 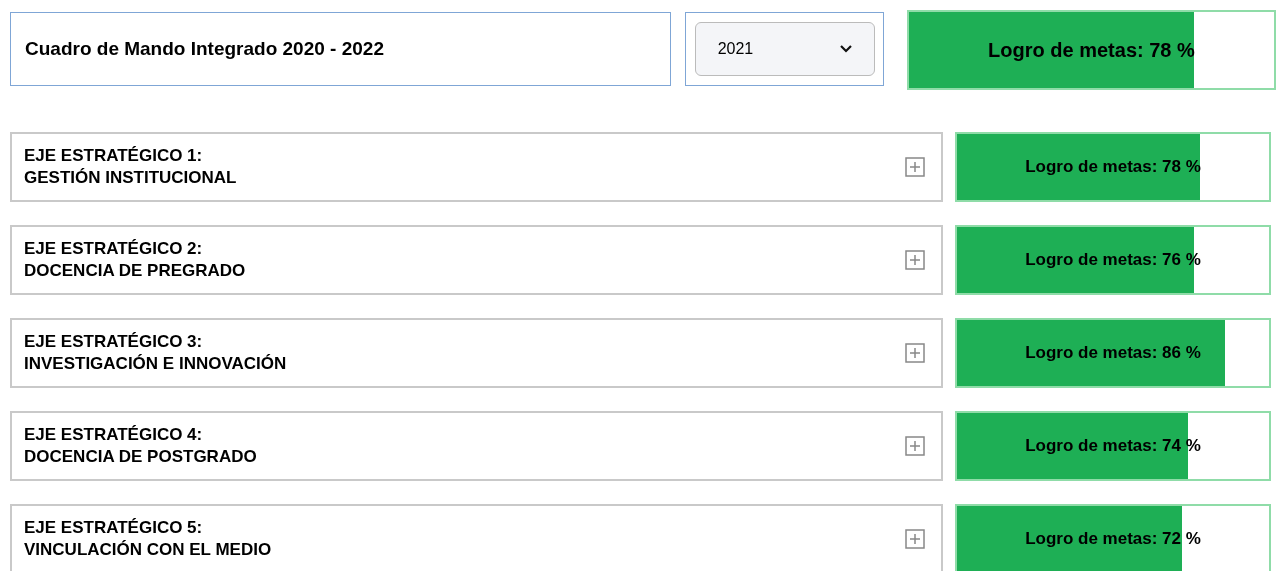 I want to click on axis-title: EJE ESTRATÉGICO 5:, so click(x=114, y=528).